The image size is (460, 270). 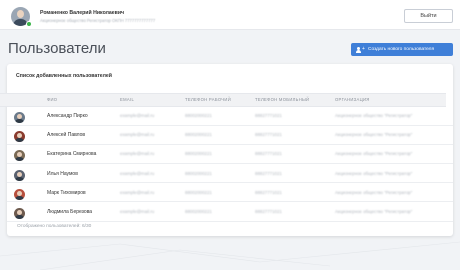 I want to click on create-user-button: + Создать нового пользователя, so click(x=402, y=49).